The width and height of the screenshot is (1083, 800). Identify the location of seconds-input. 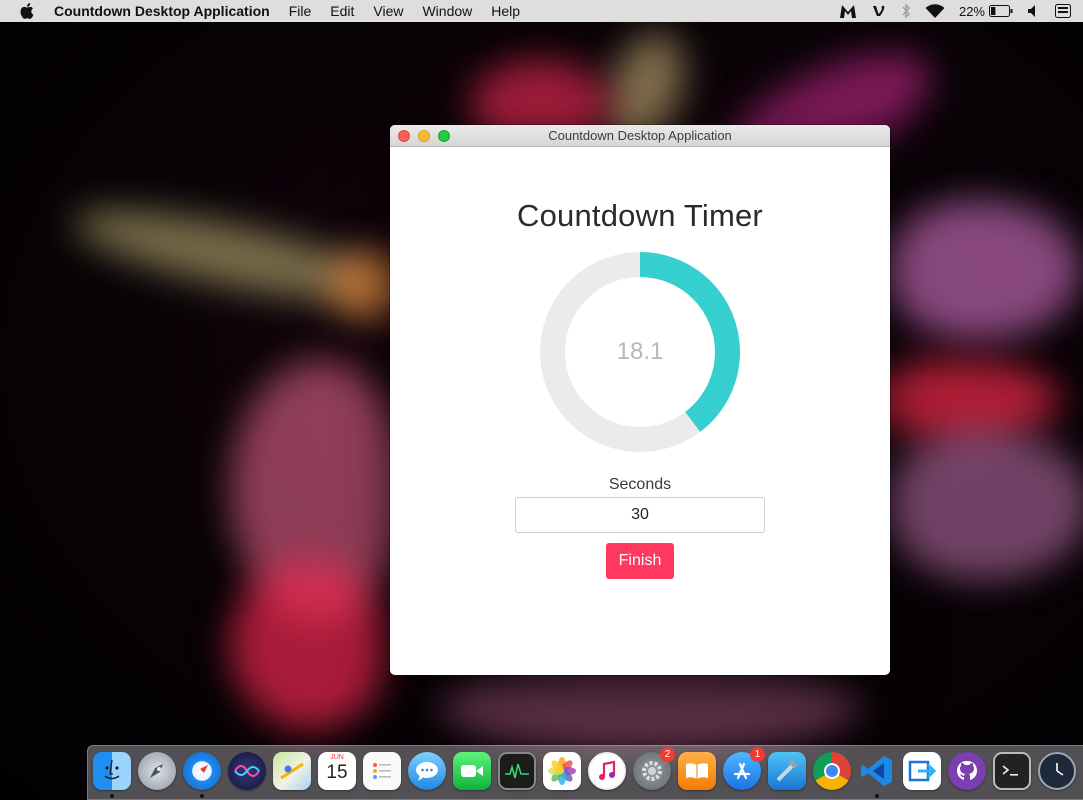
(640, 515).